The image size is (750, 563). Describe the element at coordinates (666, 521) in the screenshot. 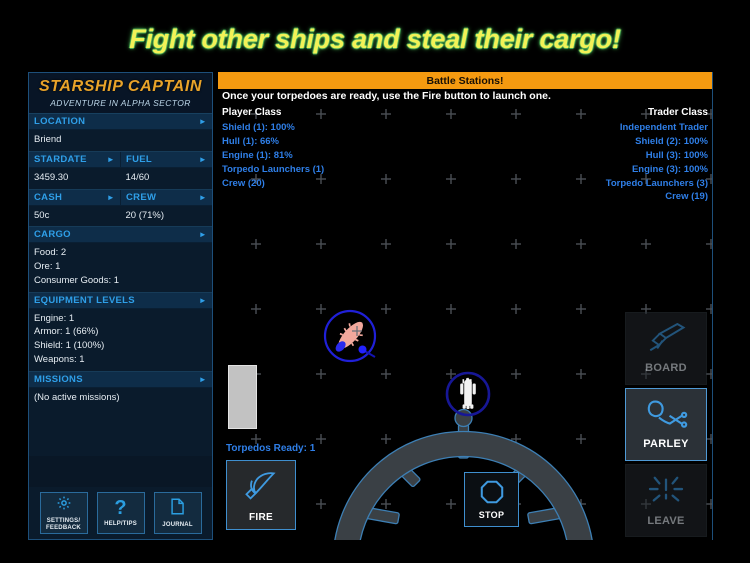

I see `leave-button-label: LEAVE` at that location.